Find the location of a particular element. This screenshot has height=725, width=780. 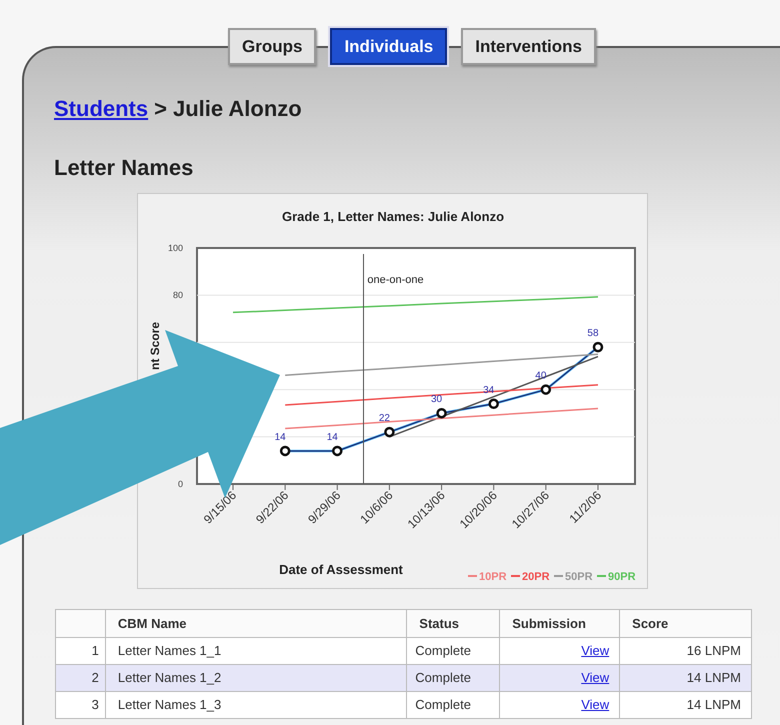

column-header: CBM Name is located at coordinates (256, 624).